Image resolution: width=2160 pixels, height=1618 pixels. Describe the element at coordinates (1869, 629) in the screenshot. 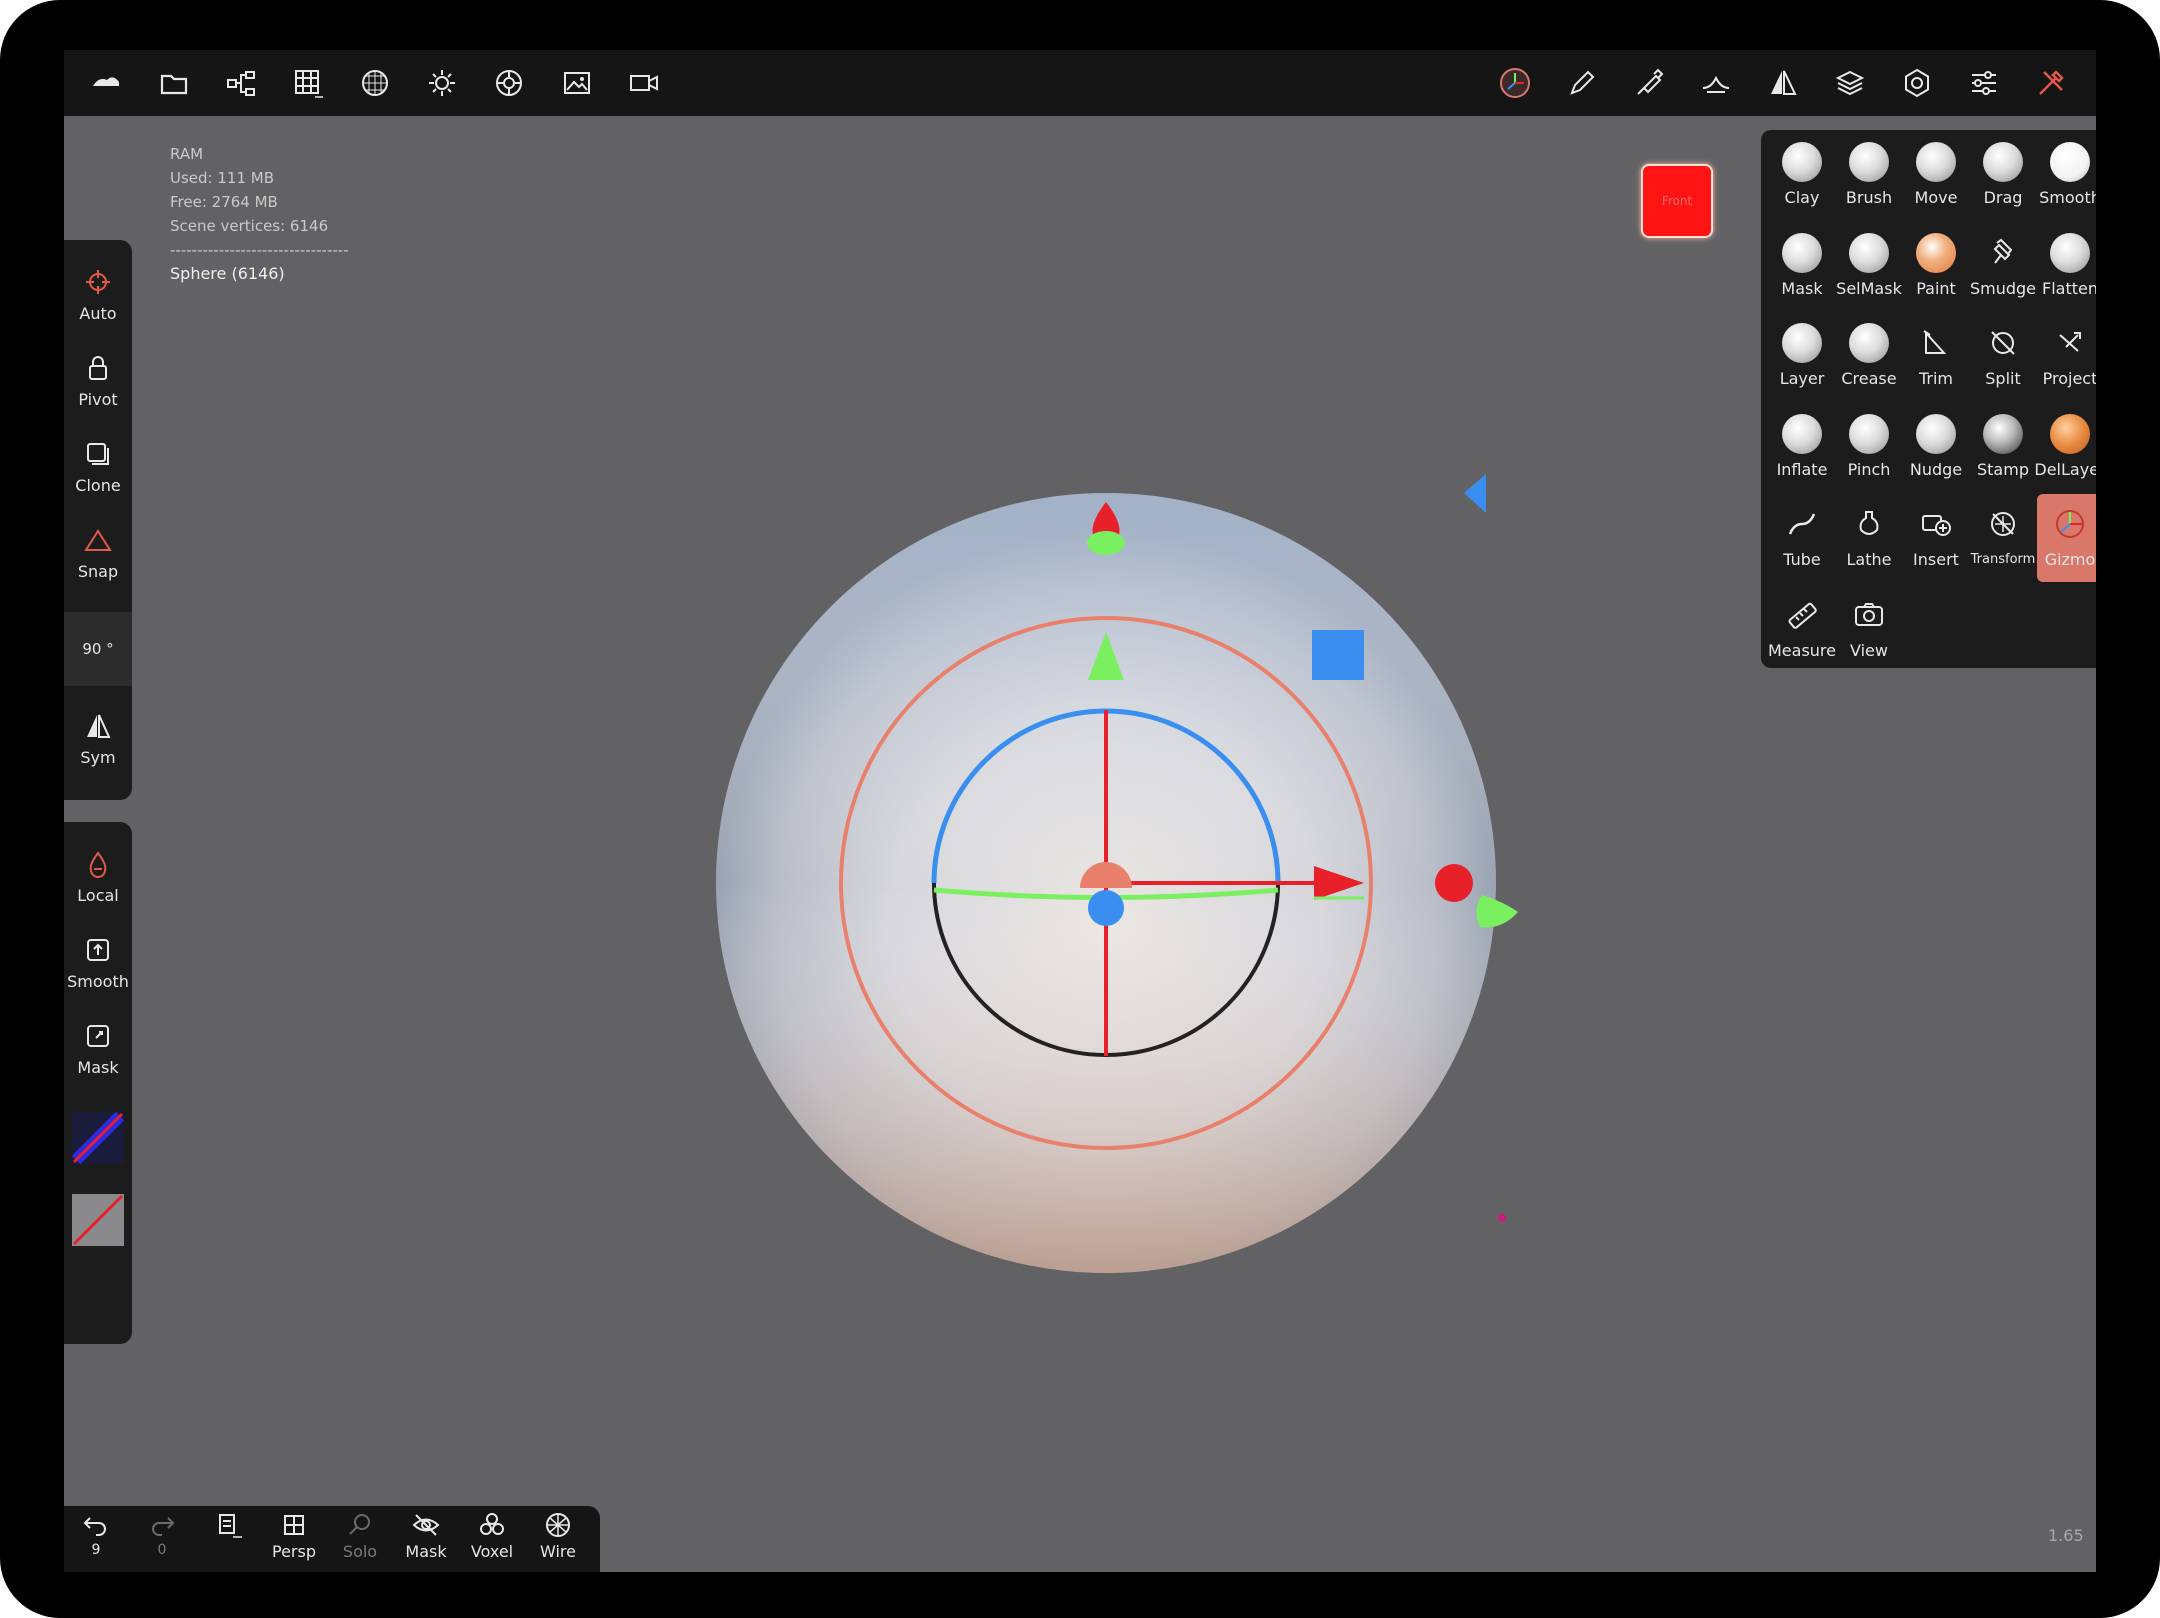

I see `tool-view: View` at that location.